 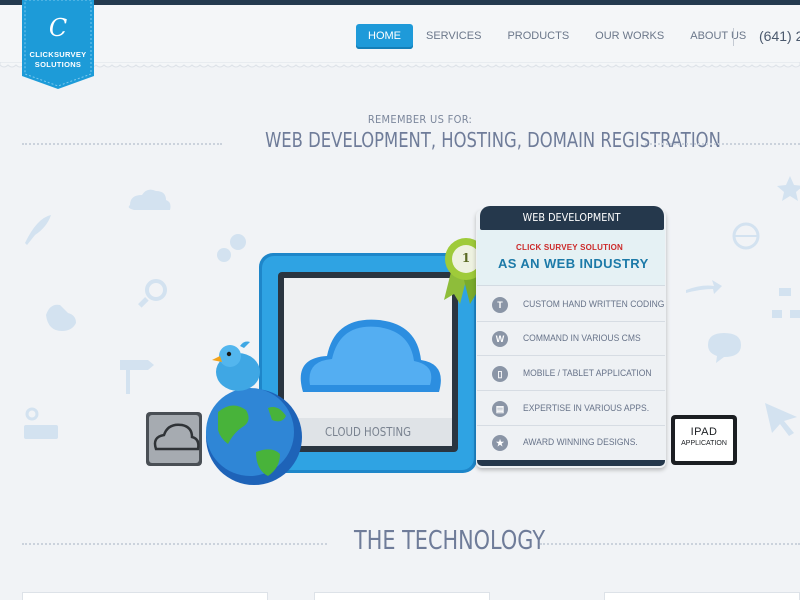 I want to click on feature-item-apps: ▤ EXPERTISE IN VARIOUS APPS., so click(x=571, y=409).